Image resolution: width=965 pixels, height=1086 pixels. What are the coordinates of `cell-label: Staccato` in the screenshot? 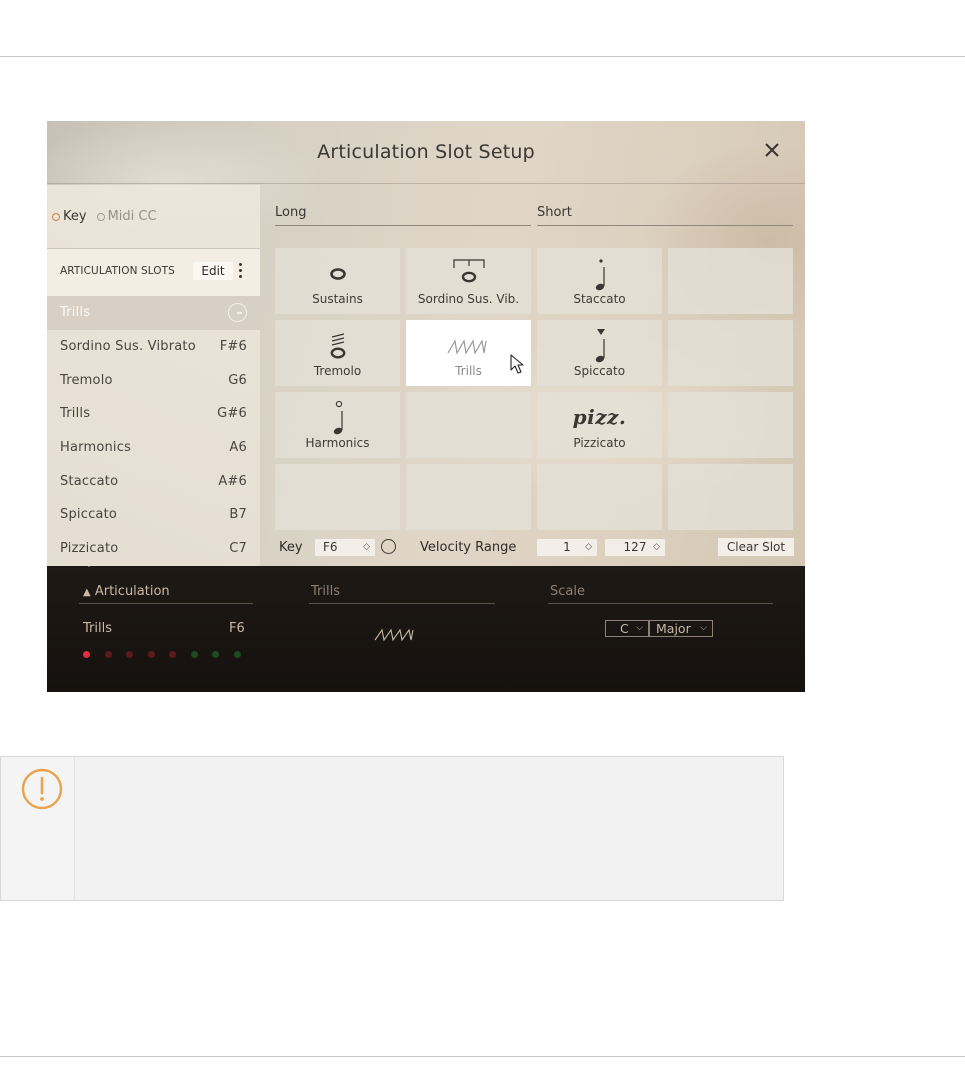 It's located at (599, 299).